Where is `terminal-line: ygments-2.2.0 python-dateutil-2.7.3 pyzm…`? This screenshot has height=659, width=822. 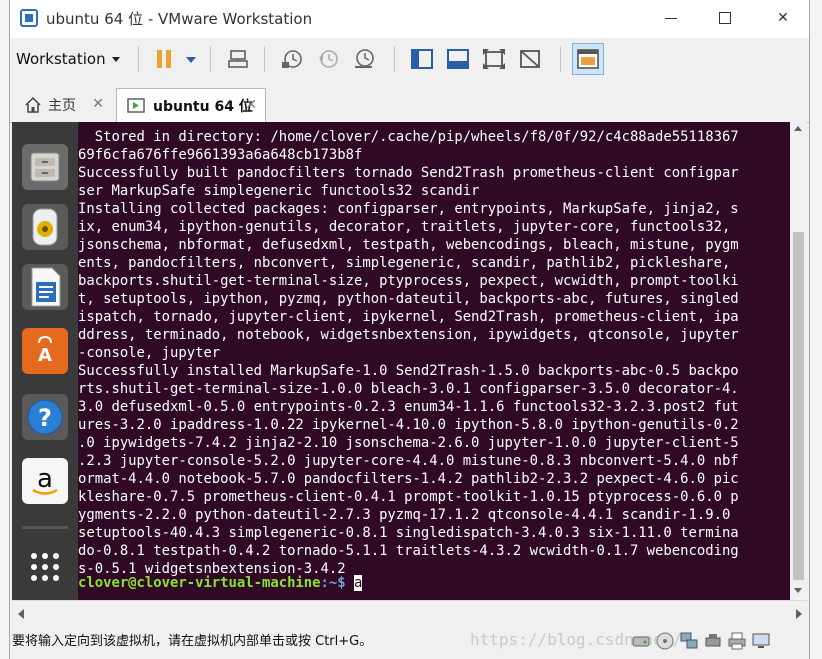 terminal-line: ygments-2.2.0 python-dateutil-2.7.3 pyzm… is located at coordinates (408, 515).